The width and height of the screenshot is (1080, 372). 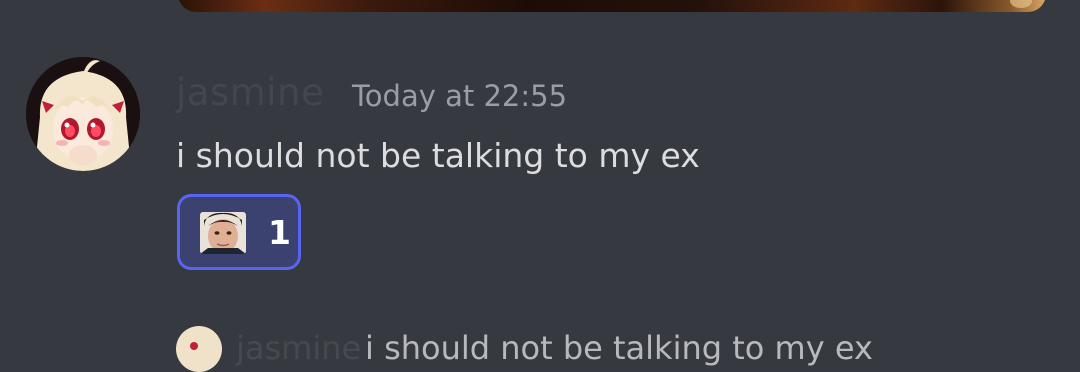 I want to click on next-message-preview: jasmine i should not be talking to my ex, so click(x=540, y=347).